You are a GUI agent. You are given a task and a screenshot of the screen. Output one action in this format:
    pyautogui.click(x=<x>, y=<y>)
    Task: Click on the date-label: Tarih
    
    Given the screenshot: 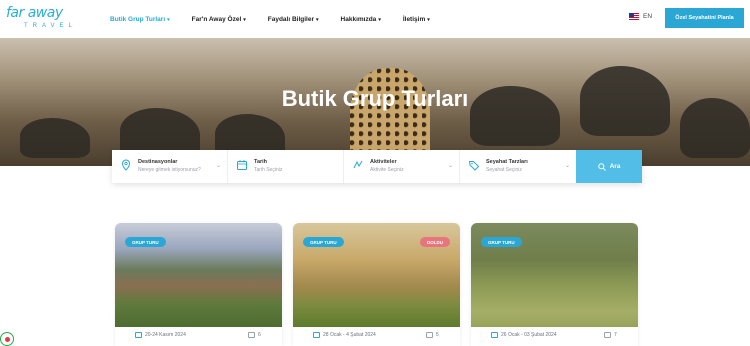 What is the action you would take?
    pyautogui.click(x=261, y=162)
    